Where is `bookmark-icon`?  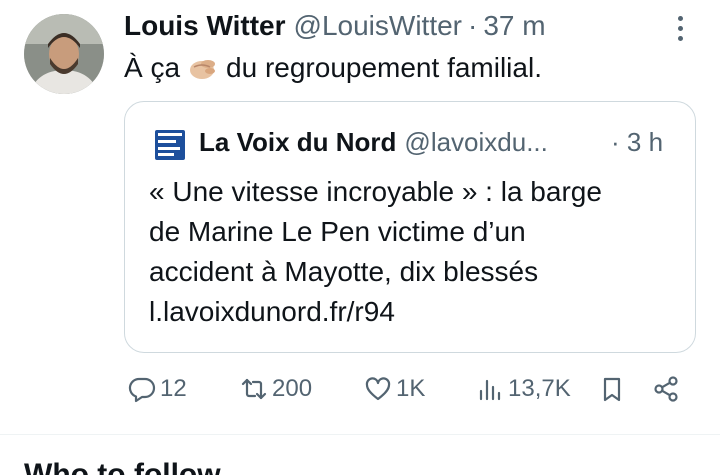 bookmark-icon is located at coordinates (612, 389).